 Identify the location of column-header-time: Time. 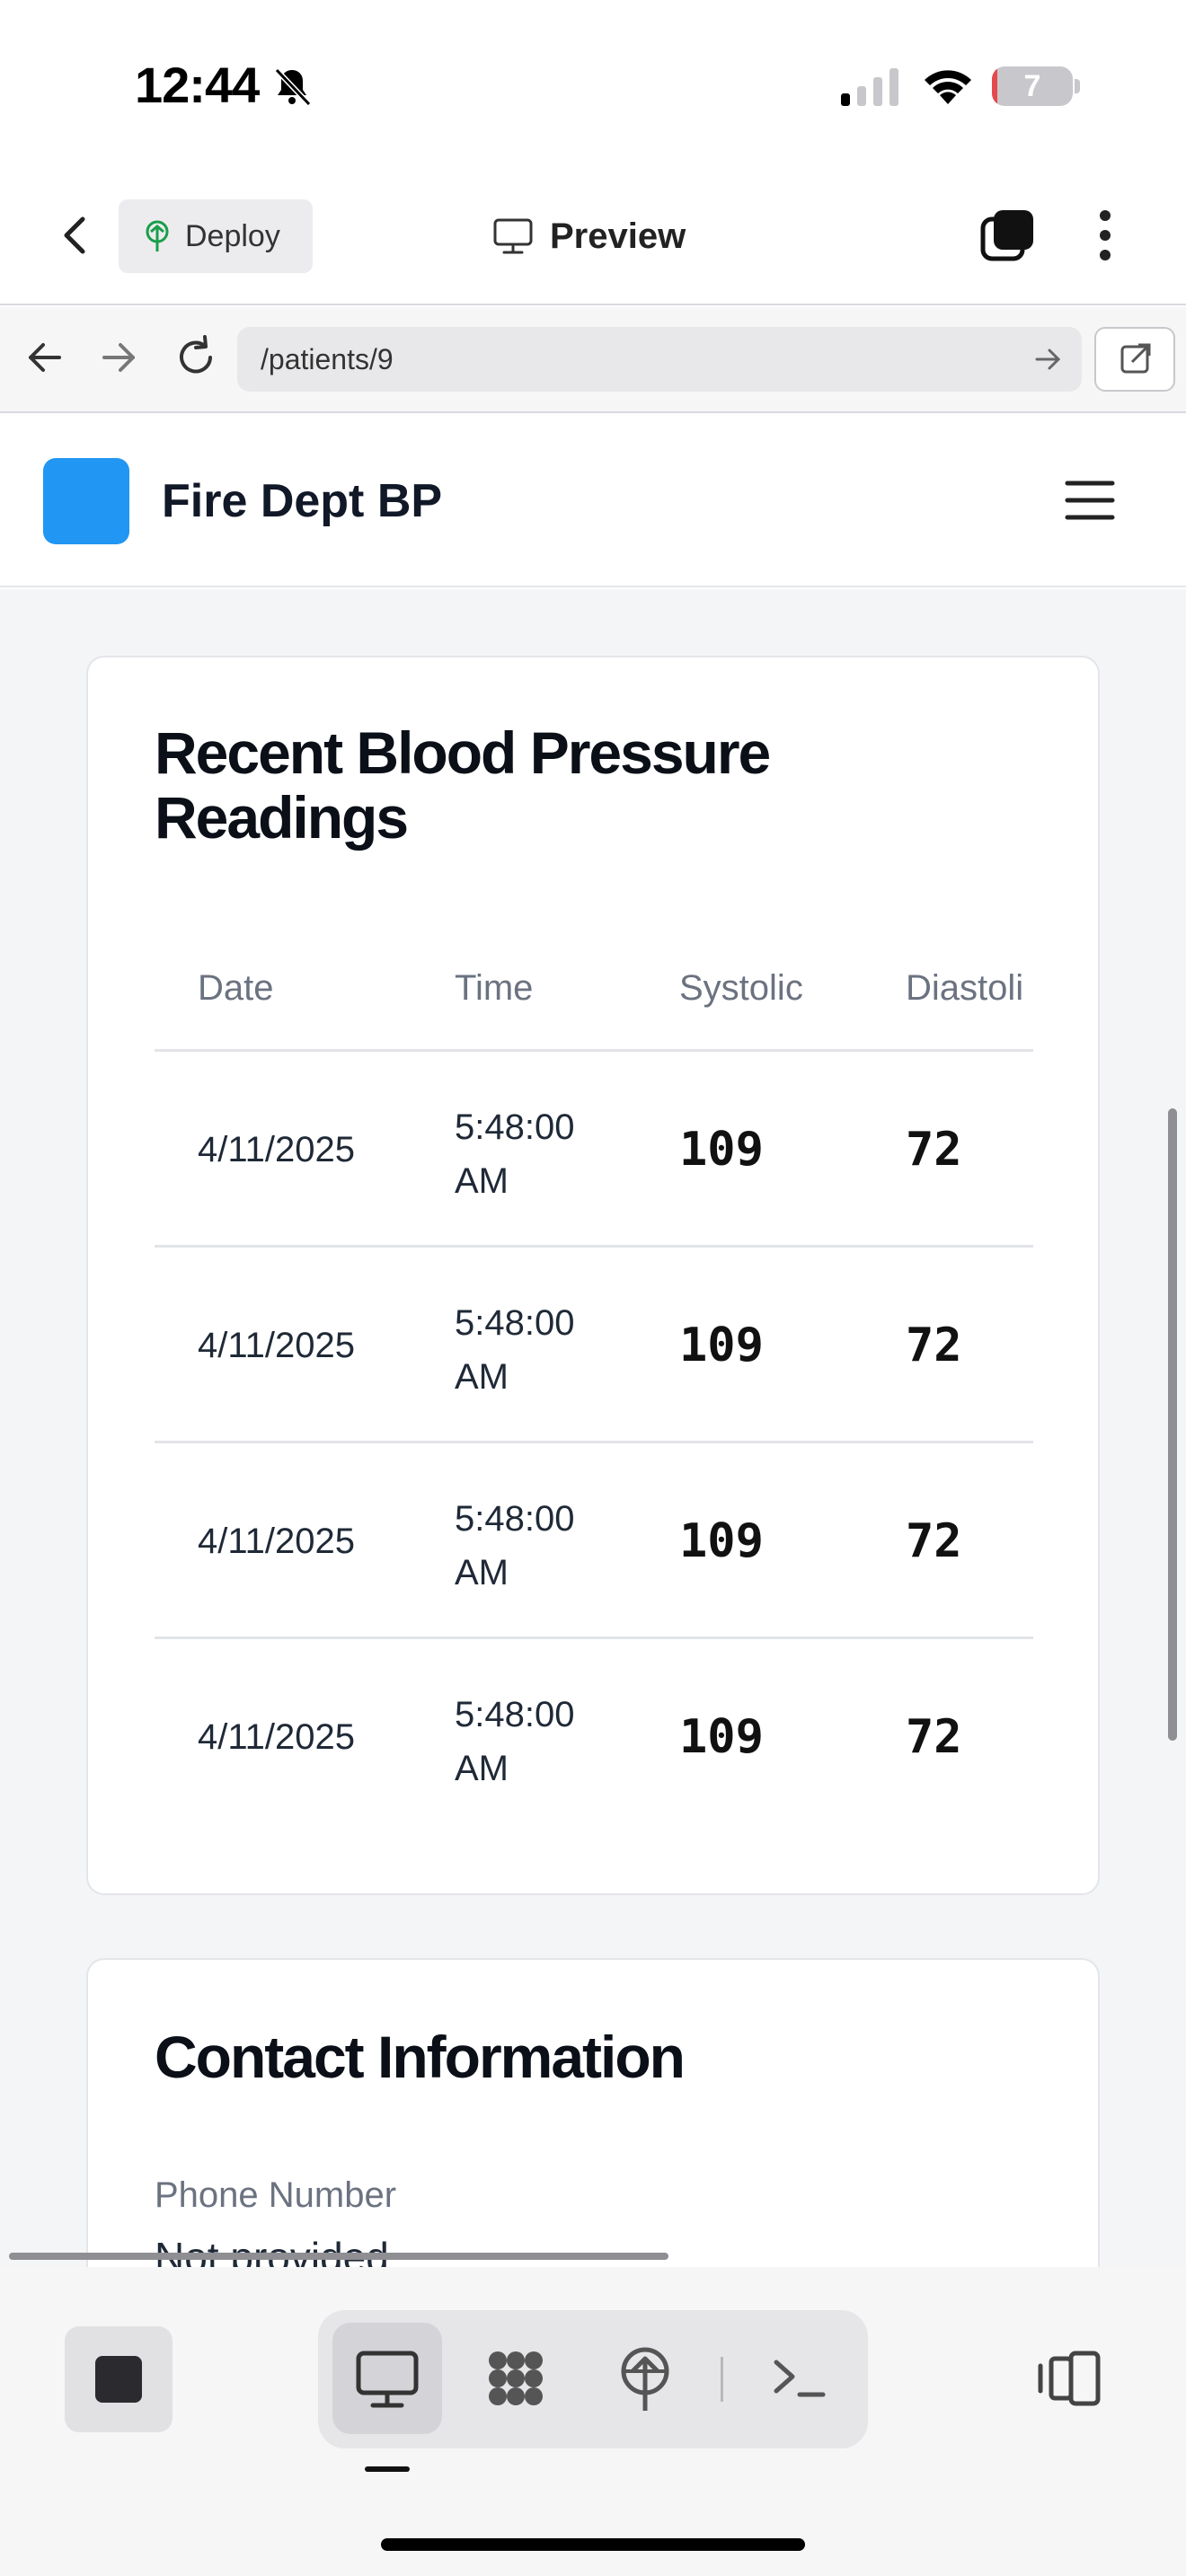
(494, 988).